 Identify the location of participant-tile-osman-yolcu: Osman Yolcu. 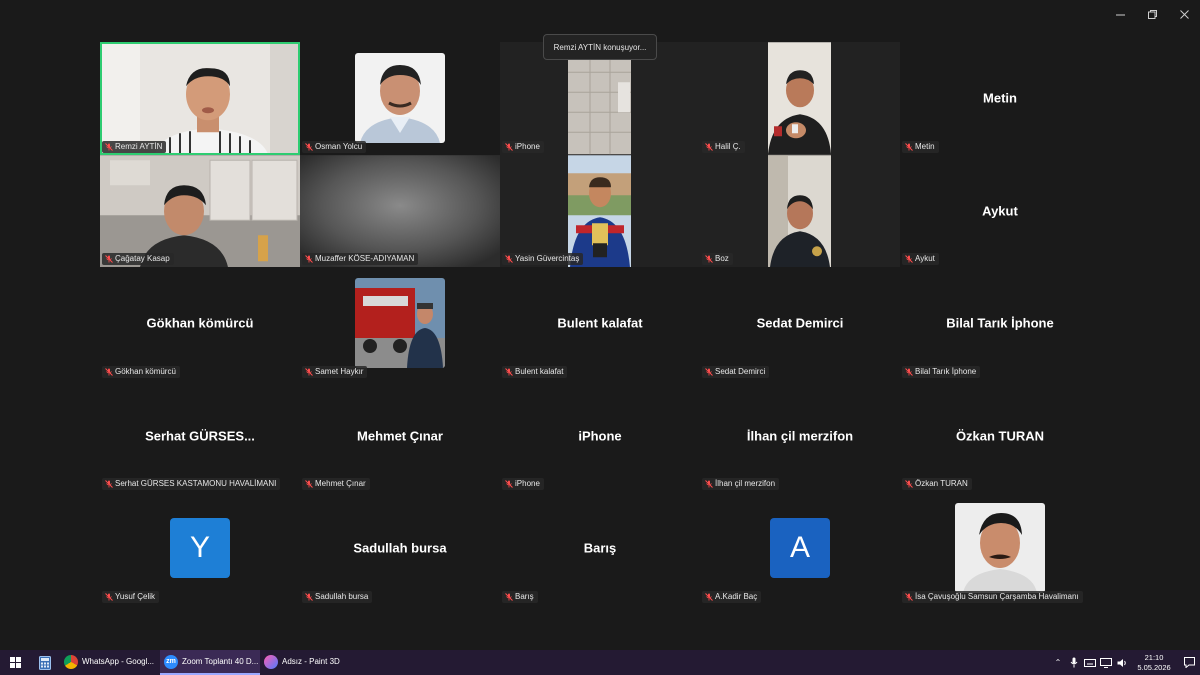
(400, 98).